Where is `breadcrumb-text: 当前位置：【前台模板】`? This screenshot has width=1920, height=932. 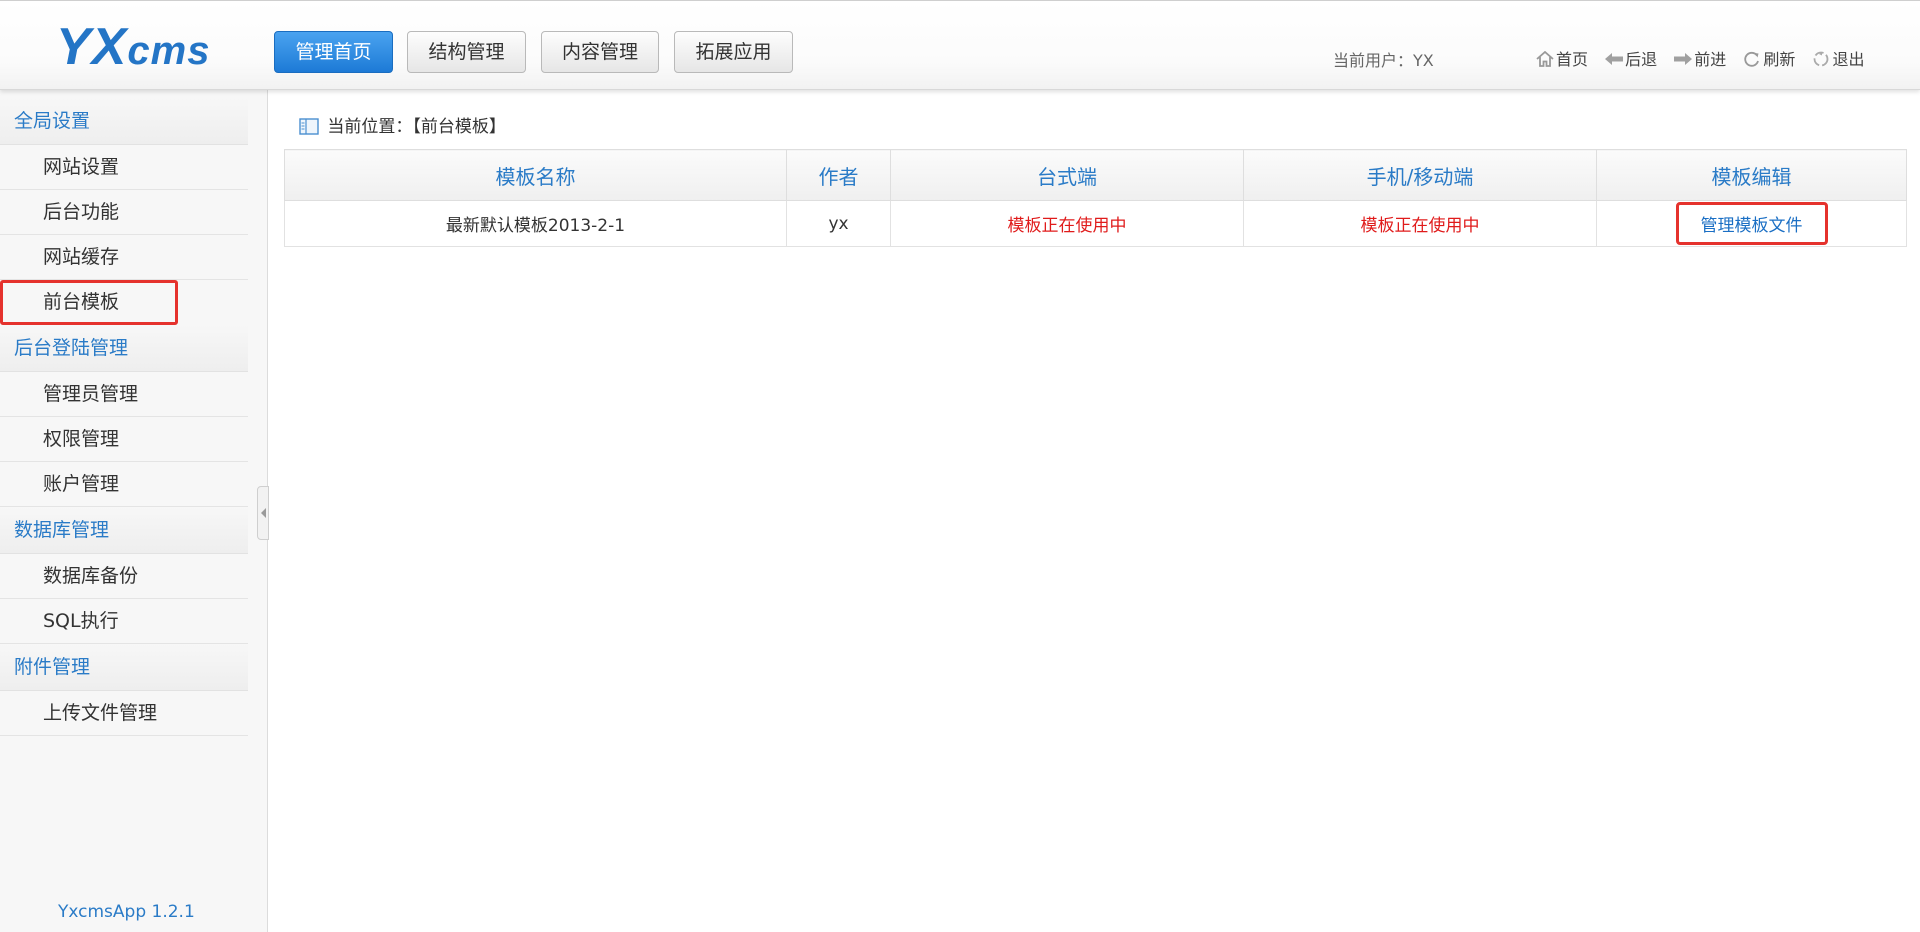
breadcrumb-text: 当前位置：【前台模板】 is located at coordinates (416, 127).